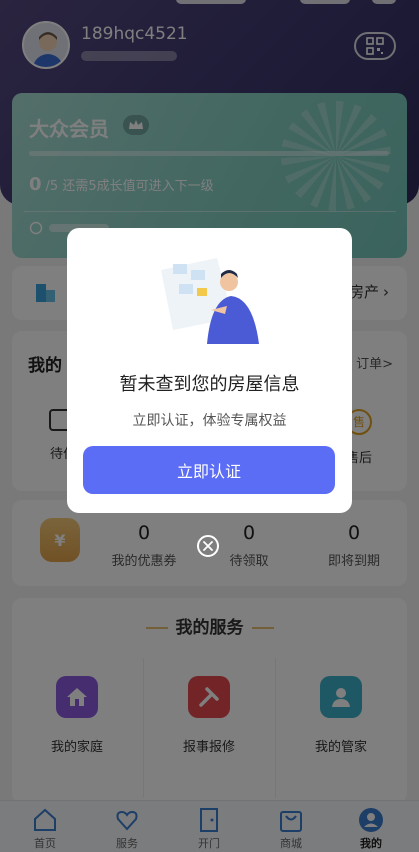 The height and width of the screenshot is (852, 419). What do you see at coordinates (209, 384) in the screenshot?
I see `dialog-title: 暂未查到您的房屋信息` at bounding box center [209, 384].